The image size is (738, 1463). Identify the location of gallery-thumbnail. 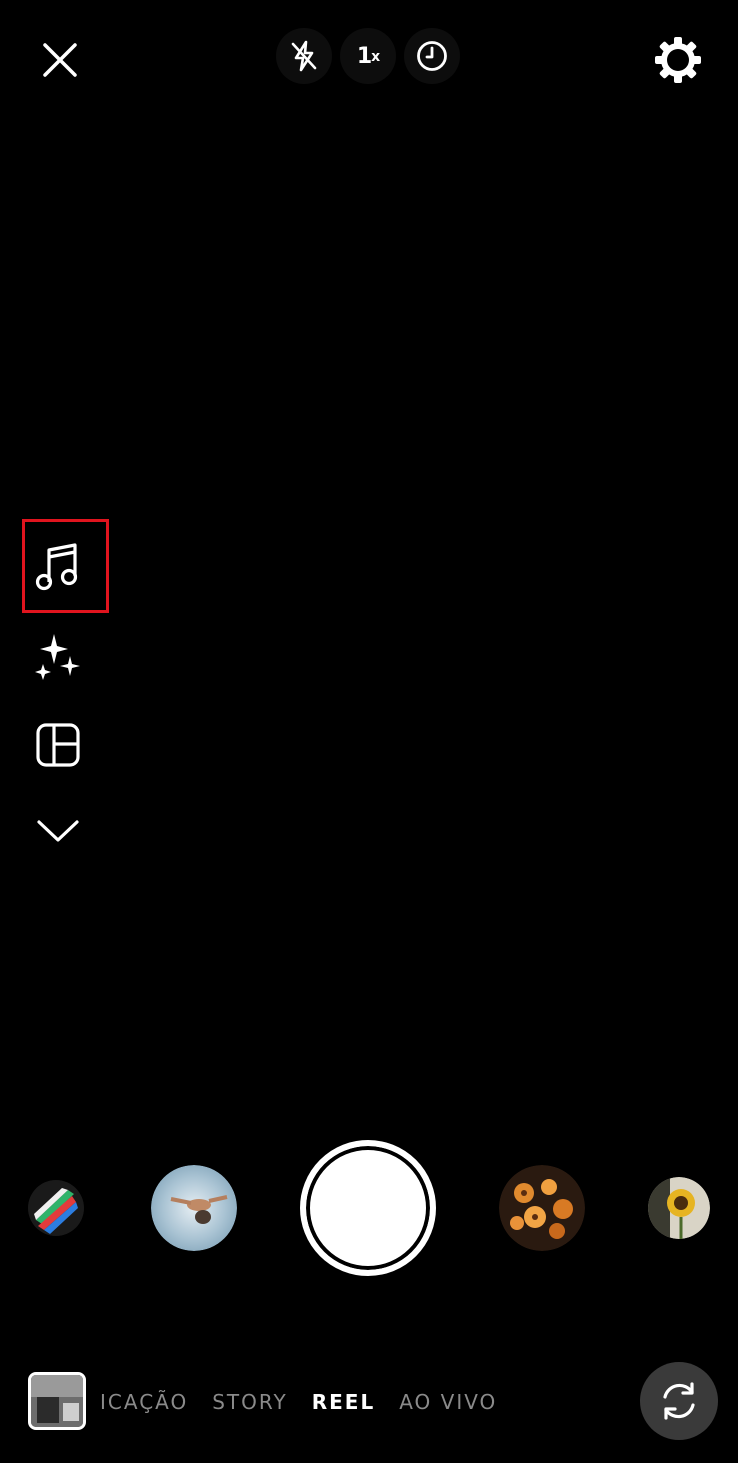
(57, 1401).